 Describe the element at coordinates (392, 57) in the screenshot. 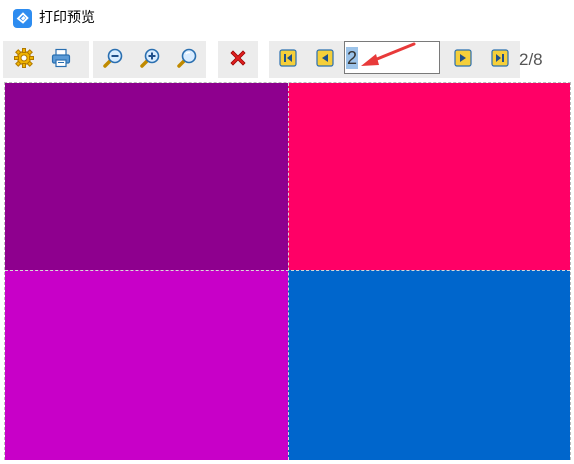

I see `page-number-input` at that location.